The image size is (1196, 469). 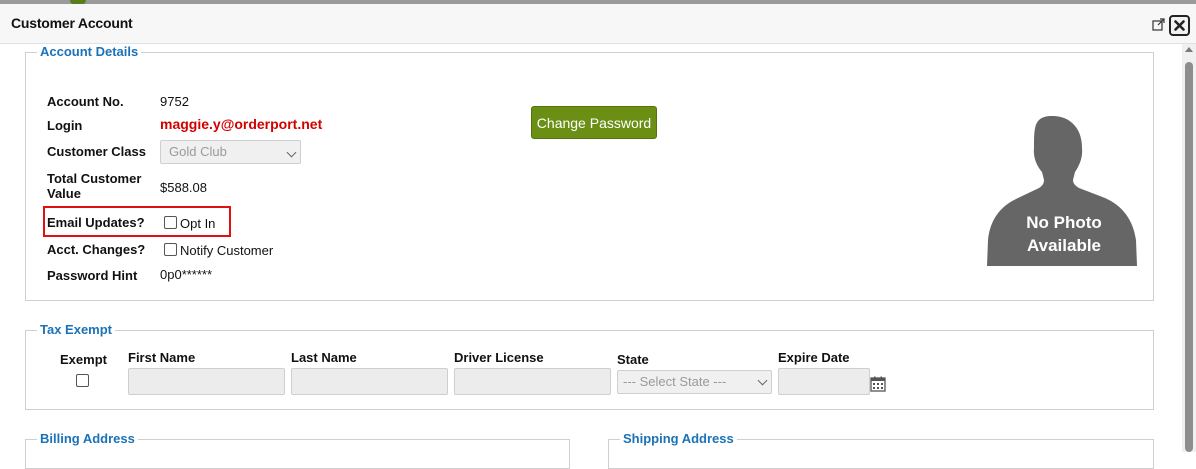 I want to click on login-value: maggie.y@orderport.net, so click(x=241, y=124).